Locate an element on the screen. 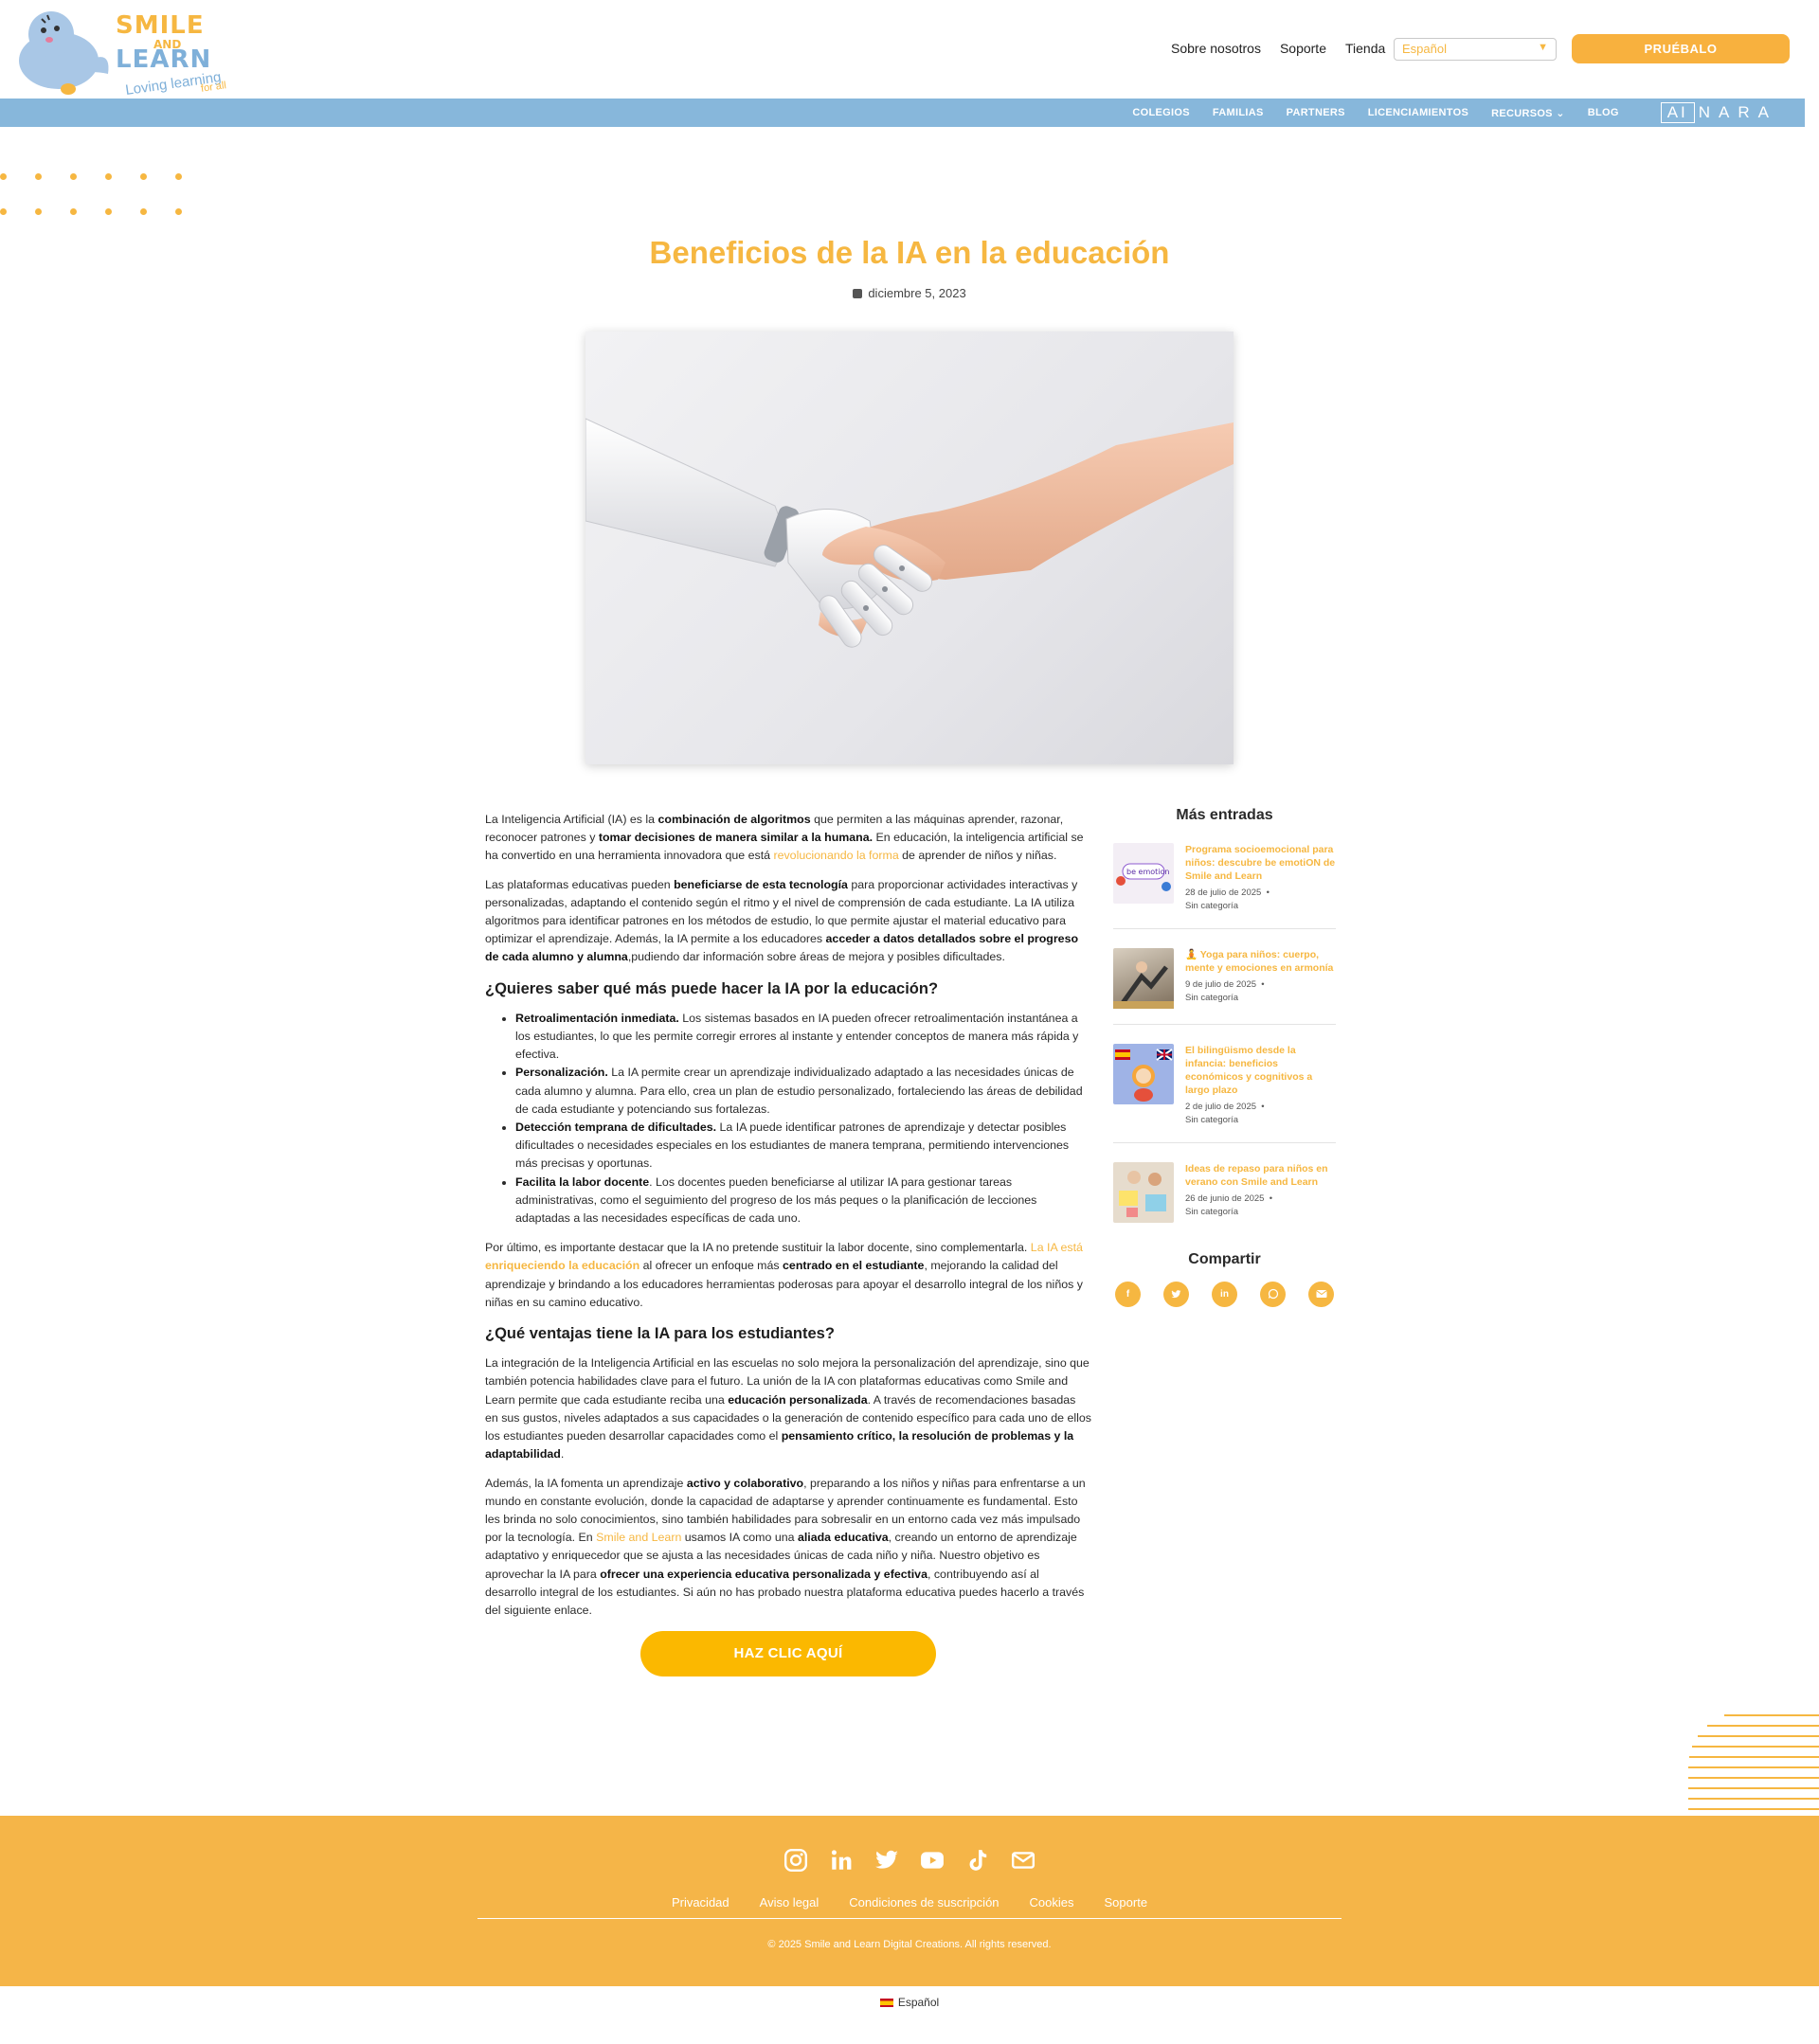 The height and width of the screenshot is (2044, 1819). svg-text: be emotion is located at coordinates (1147, 872).